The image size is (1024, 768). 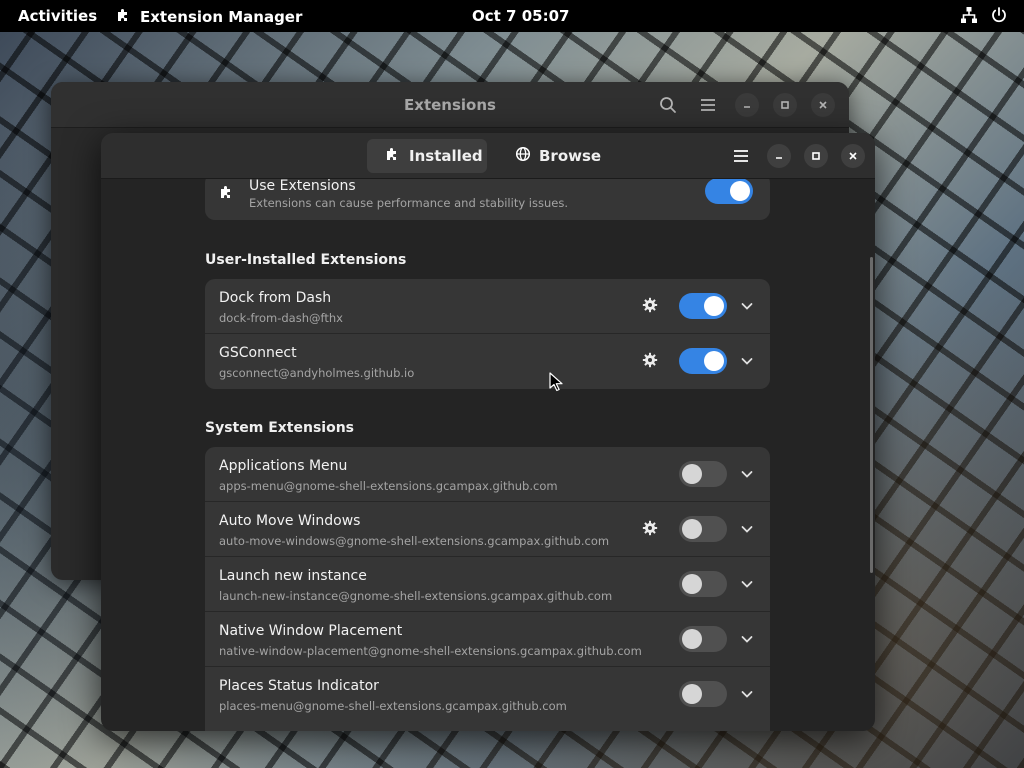 What do you see at coordinates (487, 306) in the screenshot?
I see `list-item: Dock from Dash dock-from-dash@fthx` at bounding box center [487, 306].